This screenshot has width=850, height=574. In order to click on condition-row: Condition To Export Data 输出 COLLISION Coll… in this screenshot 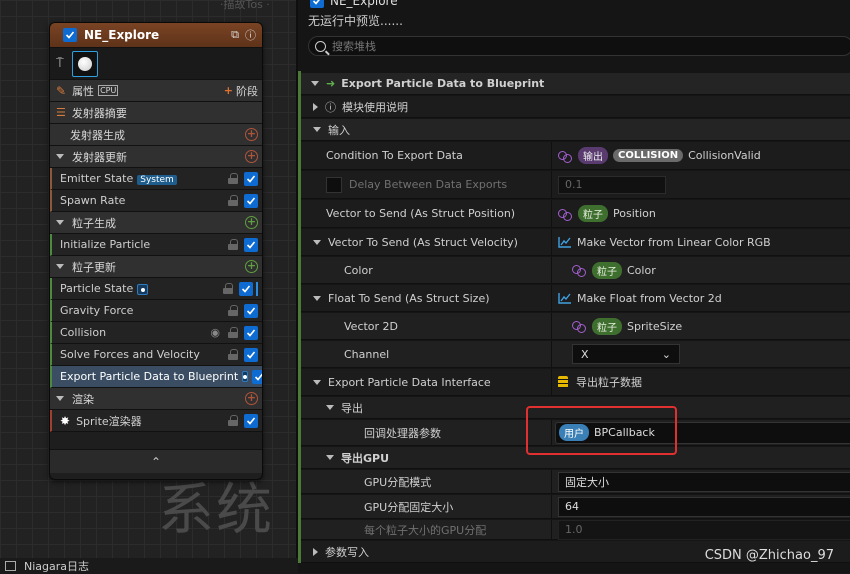, I will do `click(575, 156)`.